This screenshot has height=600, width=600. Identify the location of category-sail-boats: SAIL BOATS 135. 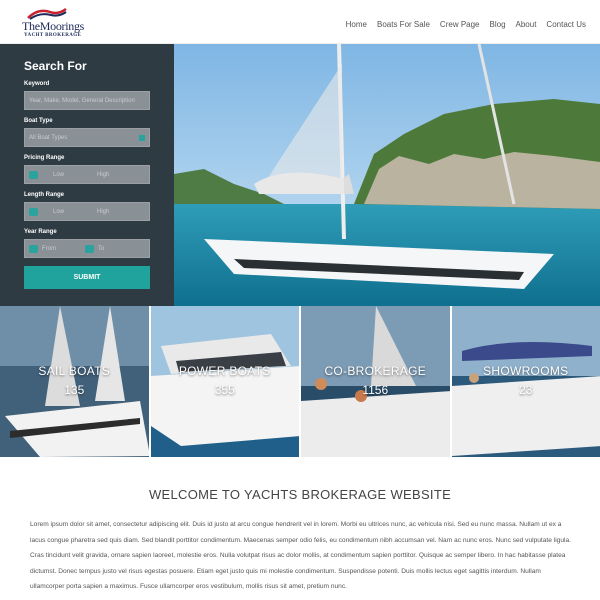
(74, 381).